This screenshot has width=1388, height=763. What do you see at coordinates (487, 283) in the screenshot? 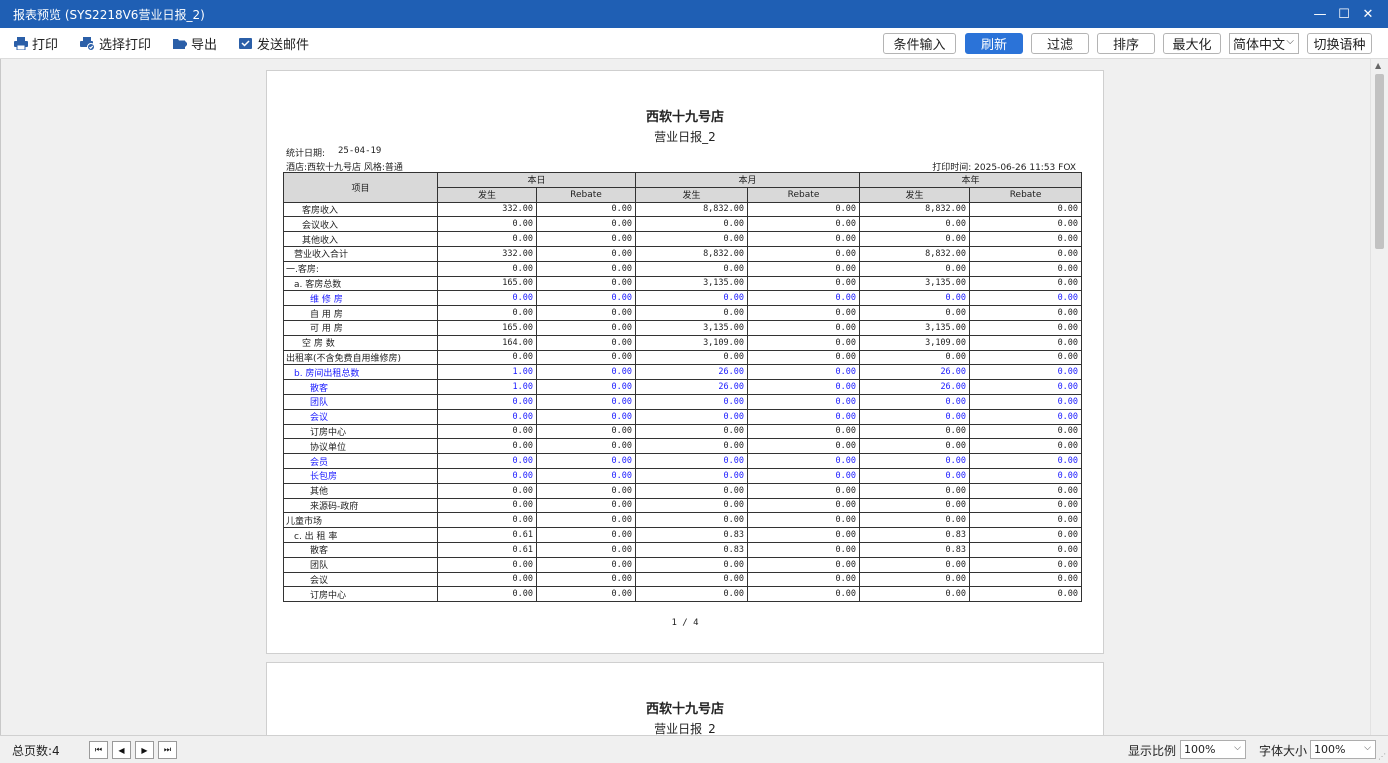
I see `cell-value: 165.00` at bounding box center [487, 283].